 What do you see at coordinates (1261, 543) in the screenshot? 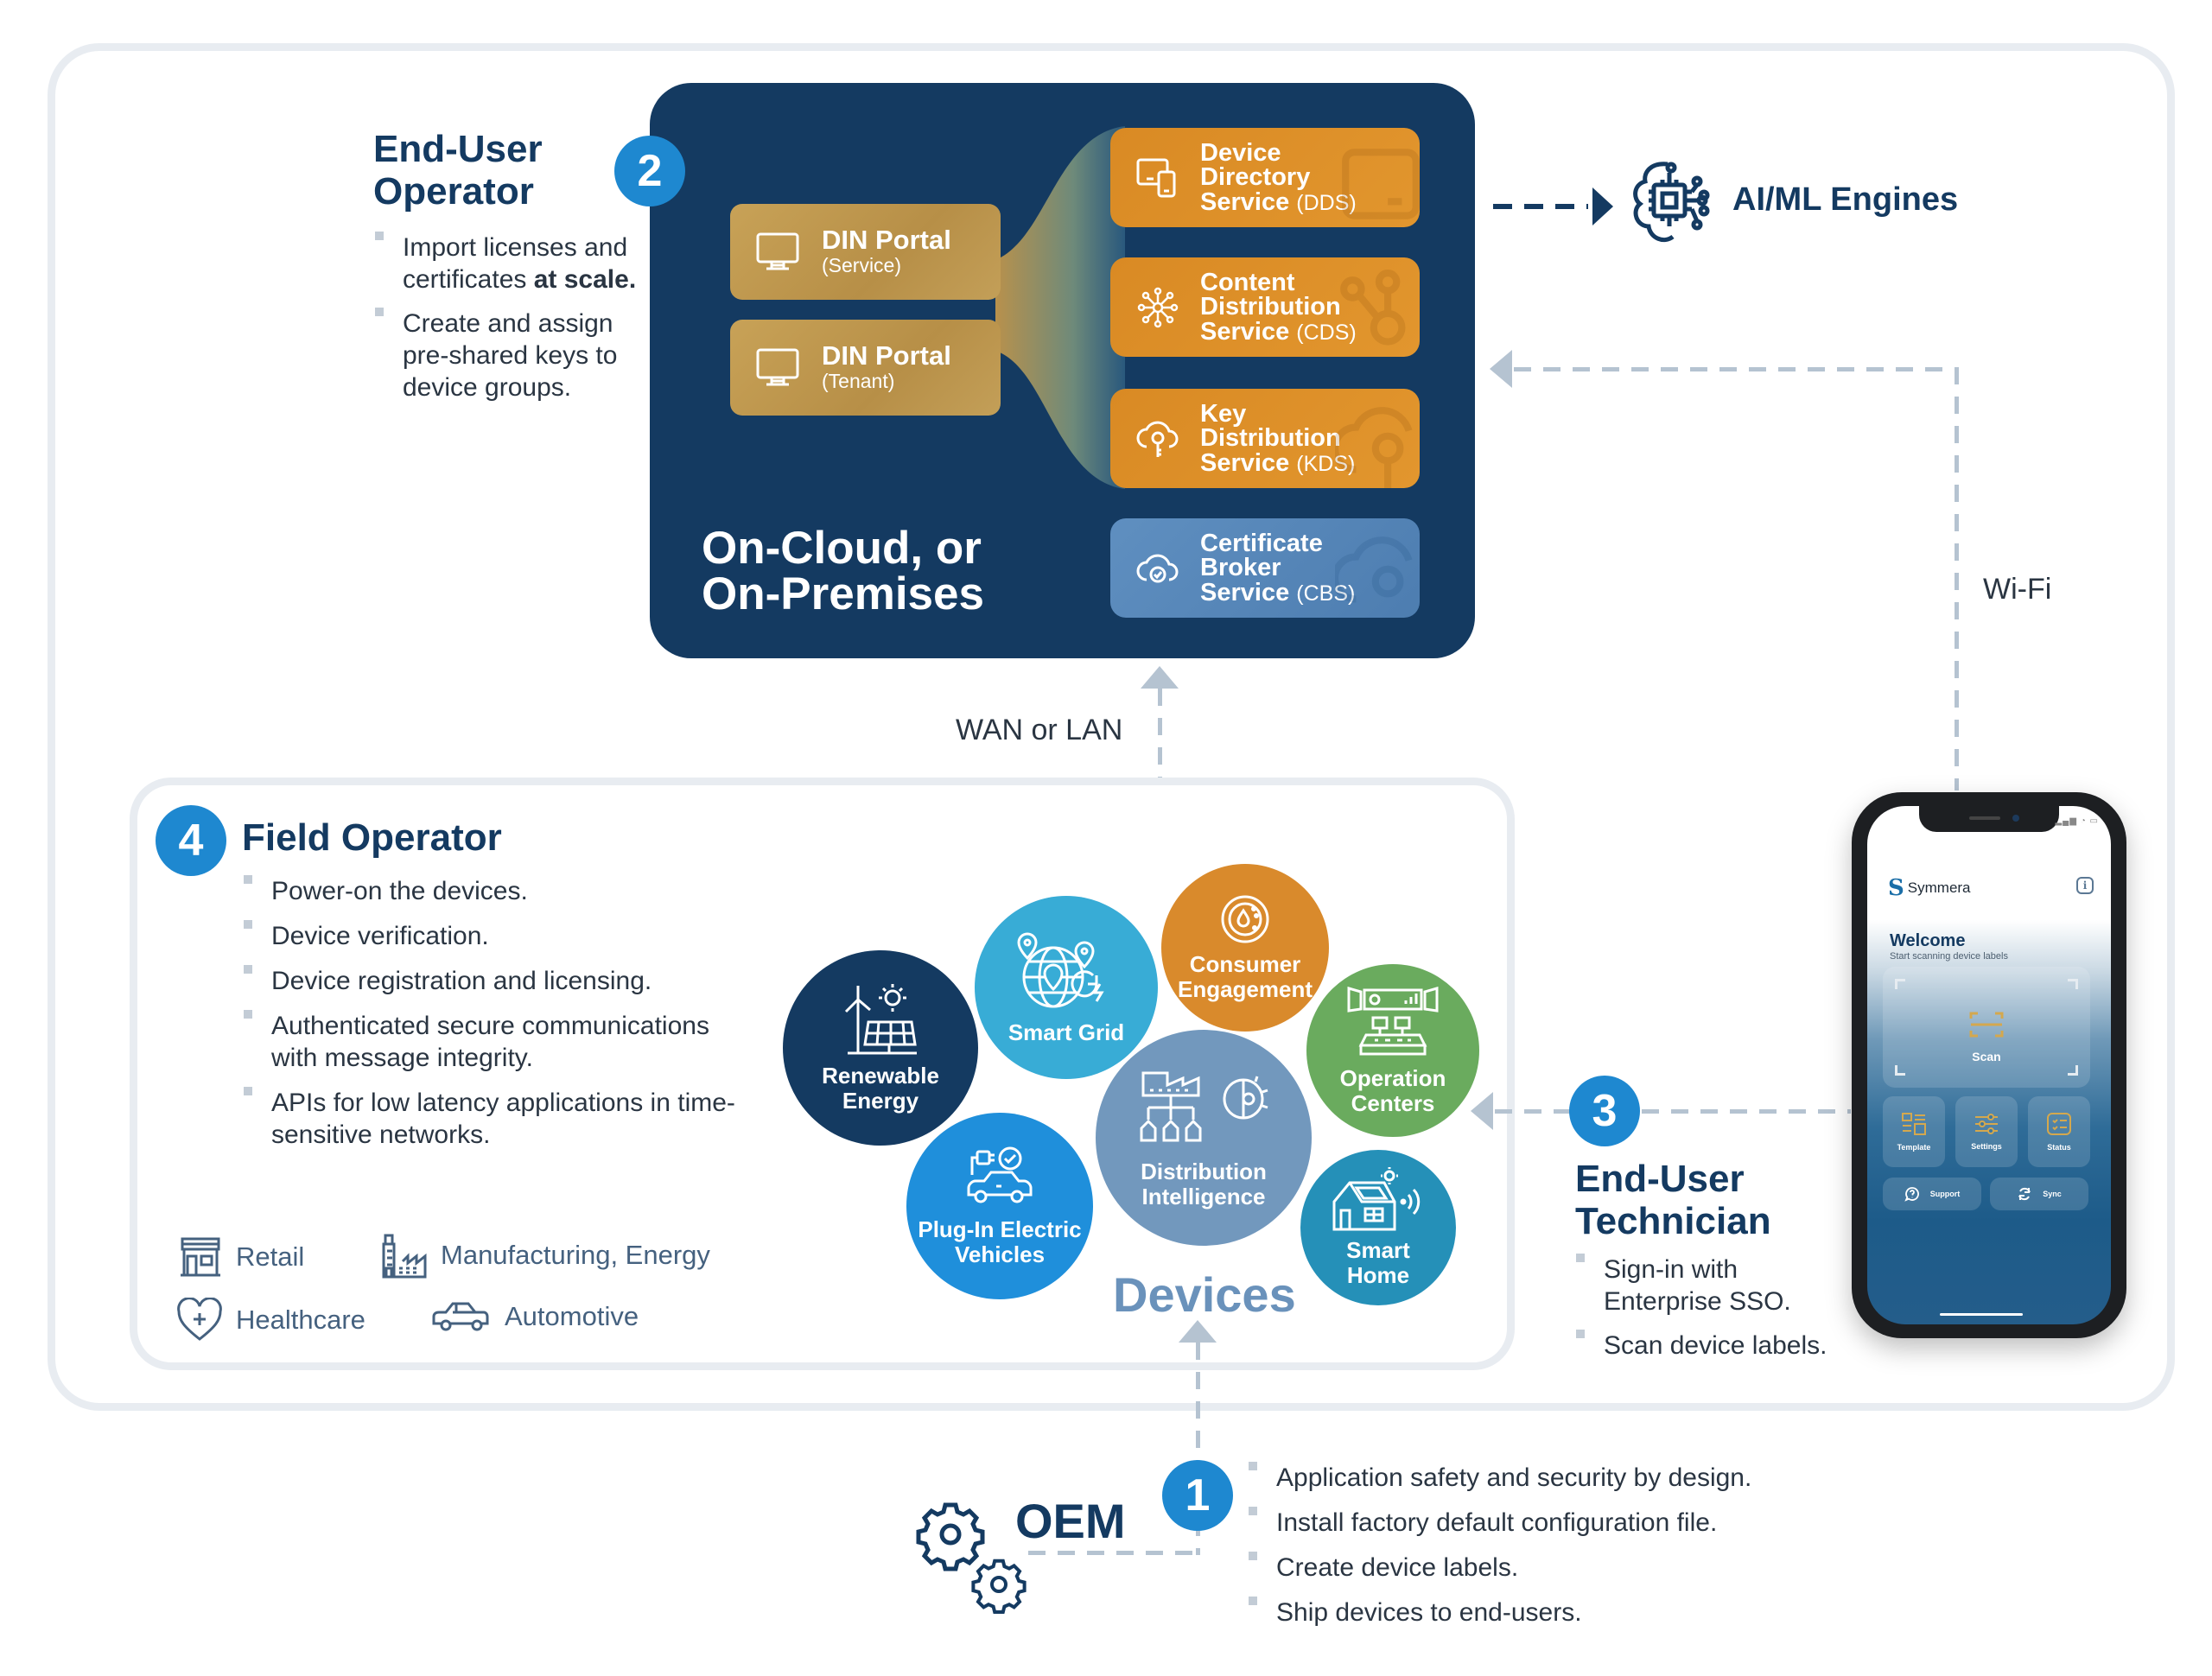
I see `service-name-line: Certificate` at bounding box center [1261, 543].